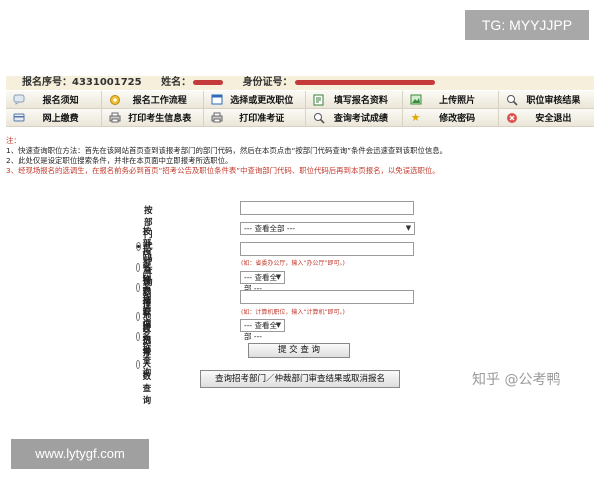 This screenshot has height=480, width=600. I want to click on id-label: 身份证号：, so click(267, 82).